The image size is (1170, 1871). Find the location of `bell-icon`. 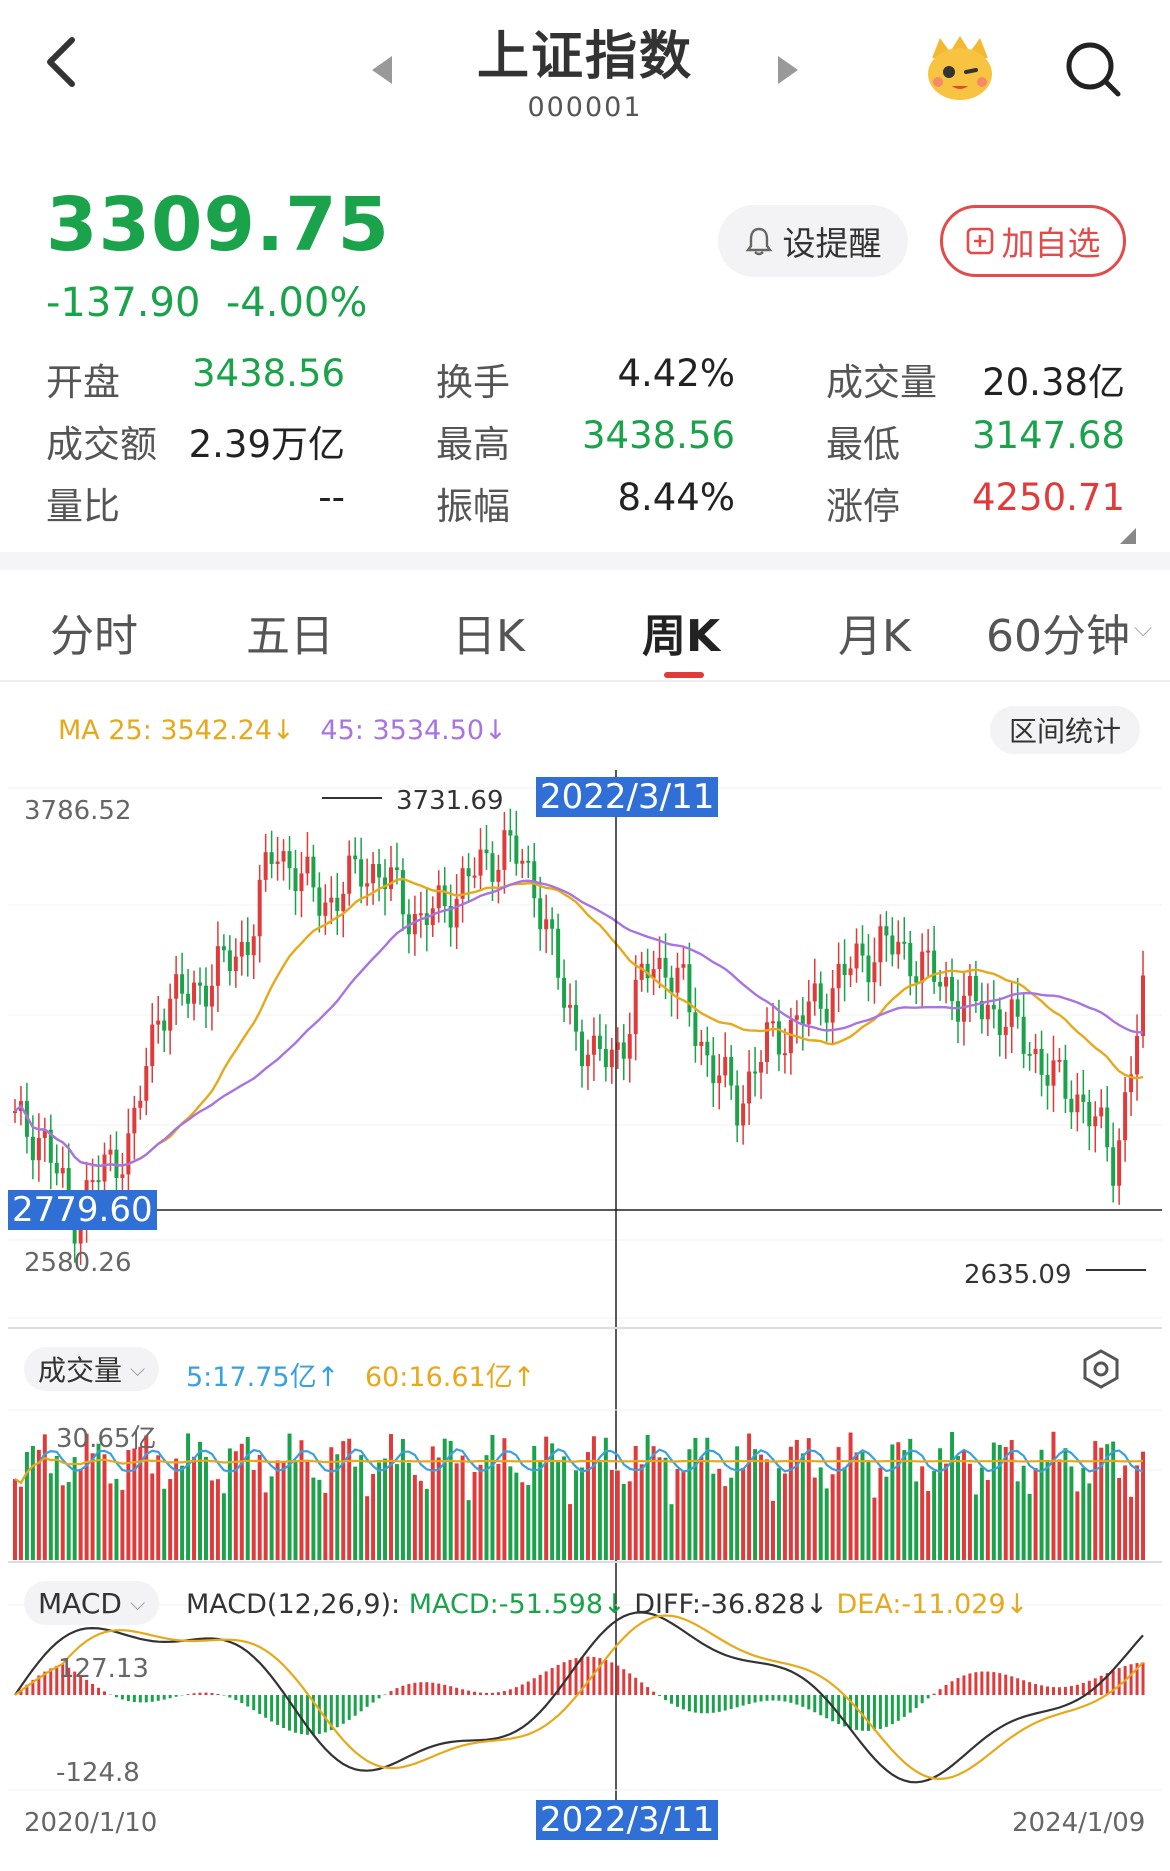

bell-icon is located at coordinates (758, 241).